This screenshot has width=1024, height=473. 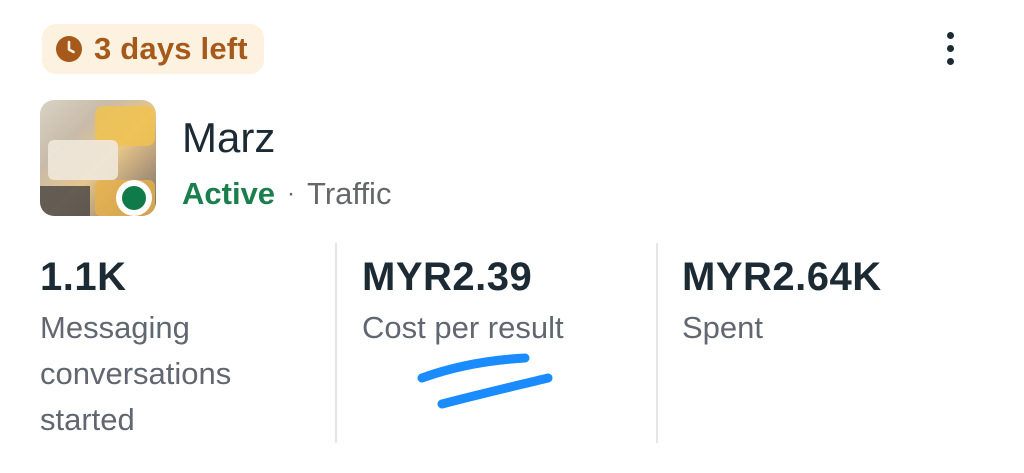 What do you see at coordinates (136, 373) in the screenshot?
I see `metric-label: Messaging conversations started` at bounding box center [136, 373].